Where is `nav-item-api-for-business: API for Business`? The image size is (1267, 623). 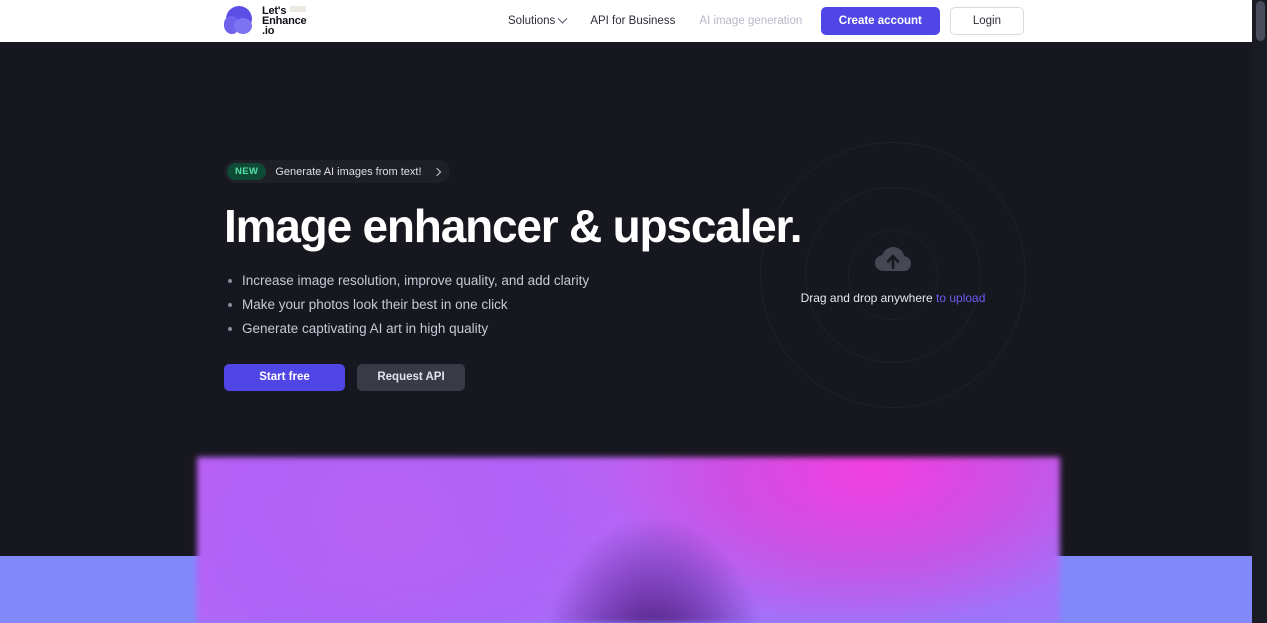
nav-item-api-for-business: API for Business is located at coordinates (632, 21).